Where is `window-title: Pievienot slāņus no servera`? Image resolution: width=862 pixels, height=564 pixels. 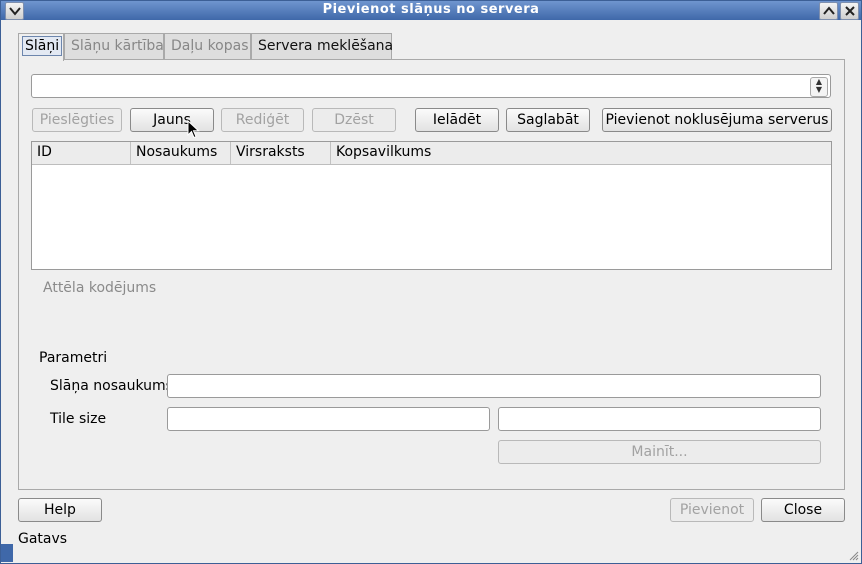
window-title: Pievienot slāņus no servera is located at coordinates (431, 9).